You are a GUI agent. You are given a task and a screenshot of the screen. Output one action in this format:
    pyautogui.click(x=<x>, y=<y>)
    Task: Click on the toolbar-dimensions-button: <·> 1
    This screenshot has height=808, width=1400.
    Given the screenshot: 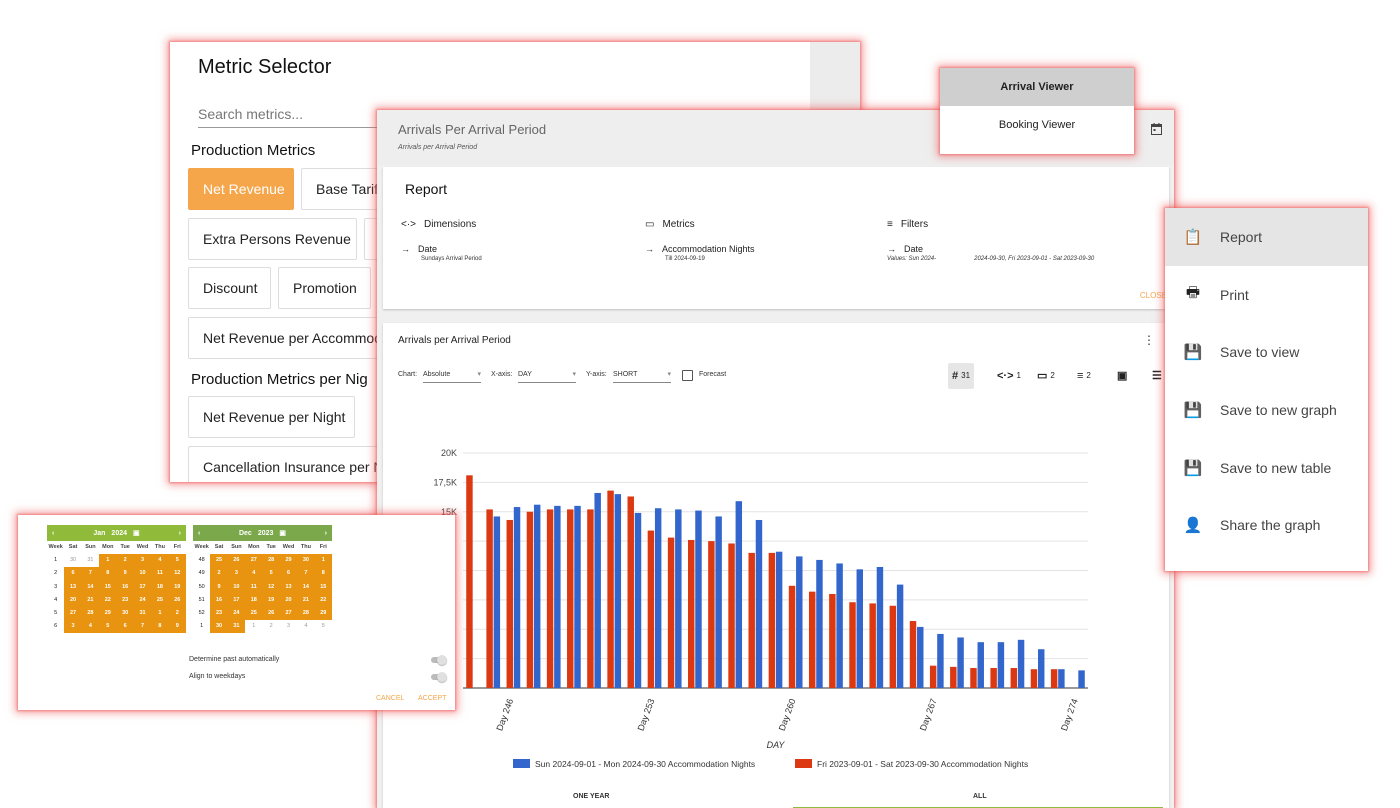 What is the action you would take?
    pyautogui.click(x=1009, y=376)
    